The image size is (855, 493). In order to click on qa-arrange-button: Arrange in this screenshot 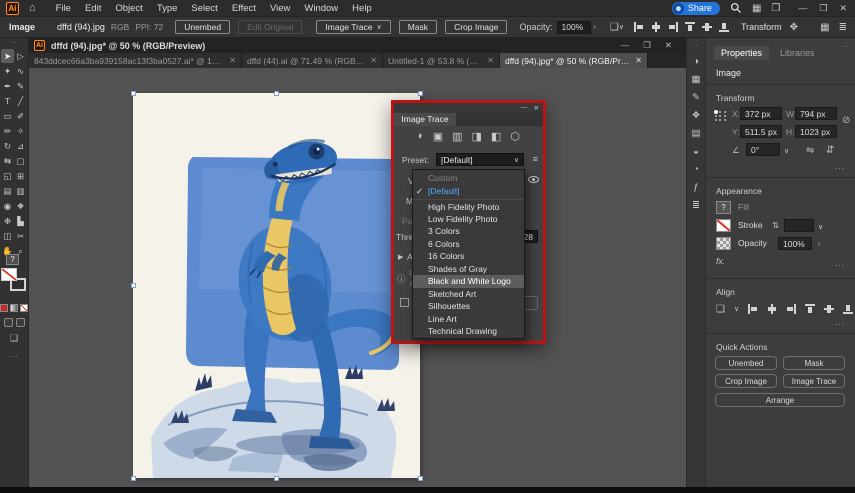, I will do `click(780, 400)`.